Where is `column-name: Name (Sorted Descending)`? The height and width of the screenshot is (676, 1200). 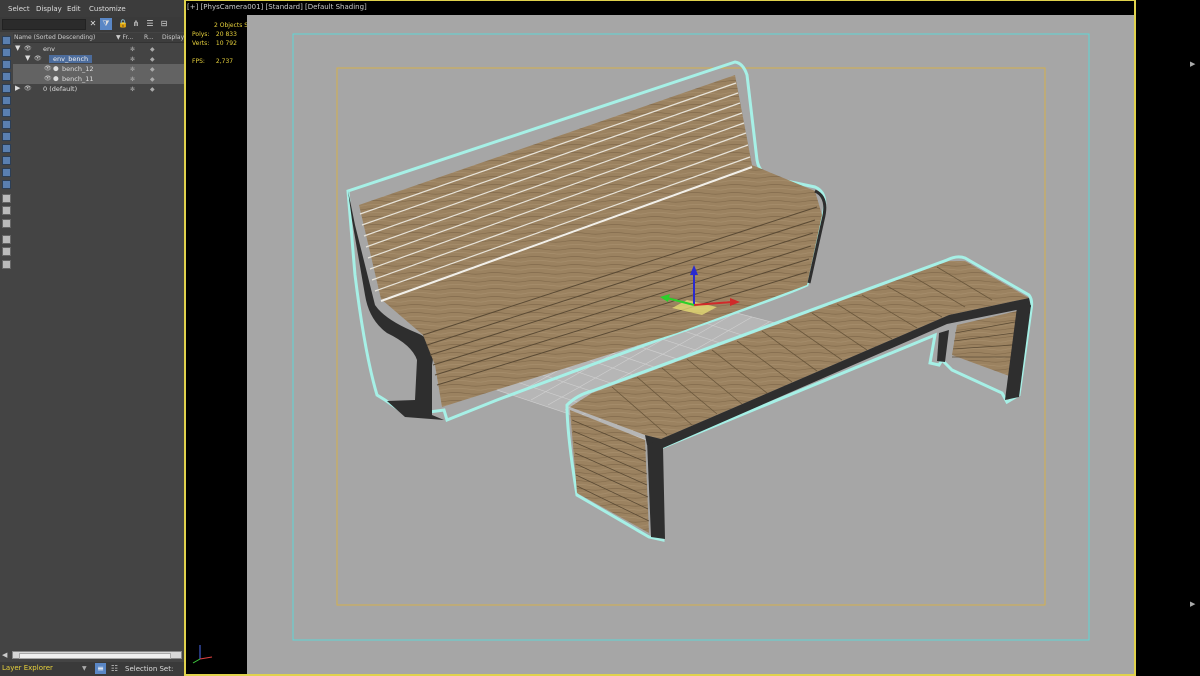 column-name: Name (Sorted Descending) is located at coordinates (54, 37).